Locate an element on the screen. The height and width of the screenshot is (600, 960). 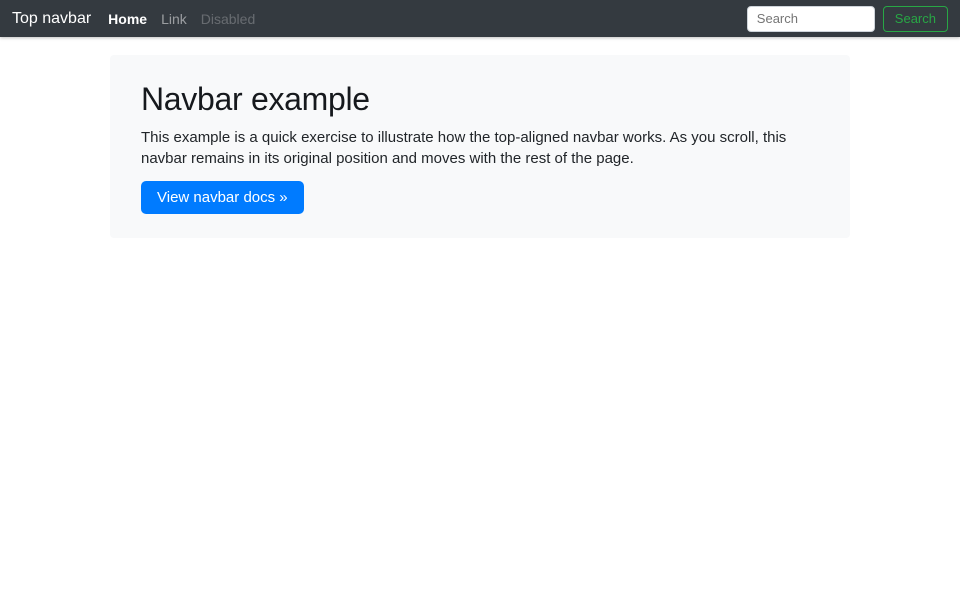
view-navbar-docs-button: View navbar docs » is located at coordinates (222, 197).